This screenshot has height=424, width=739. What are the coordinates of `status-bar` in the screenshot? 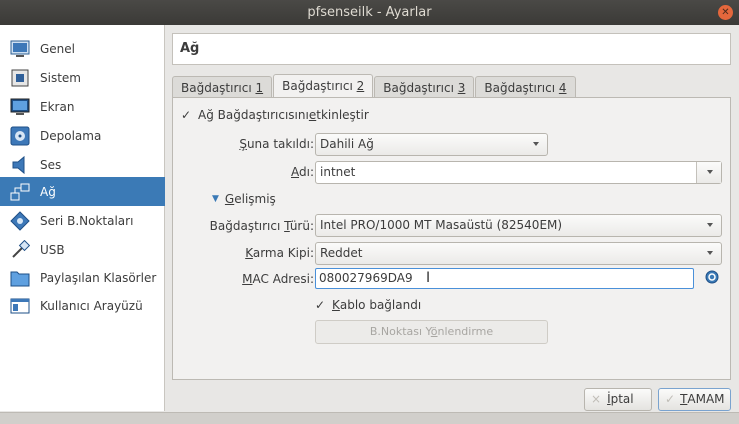 It's located at (369, 418).